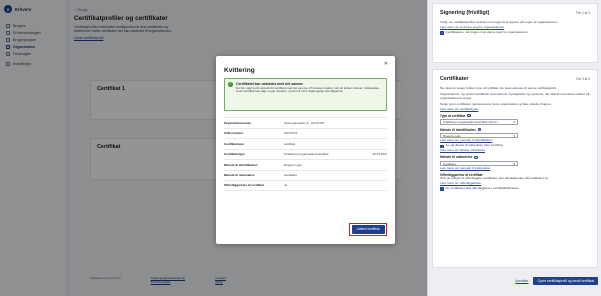  What do you see at coordinates (241, 164) in the screenshot?
I see `receipt-key: Metode til identifikation` at bounding box center [241, 164].